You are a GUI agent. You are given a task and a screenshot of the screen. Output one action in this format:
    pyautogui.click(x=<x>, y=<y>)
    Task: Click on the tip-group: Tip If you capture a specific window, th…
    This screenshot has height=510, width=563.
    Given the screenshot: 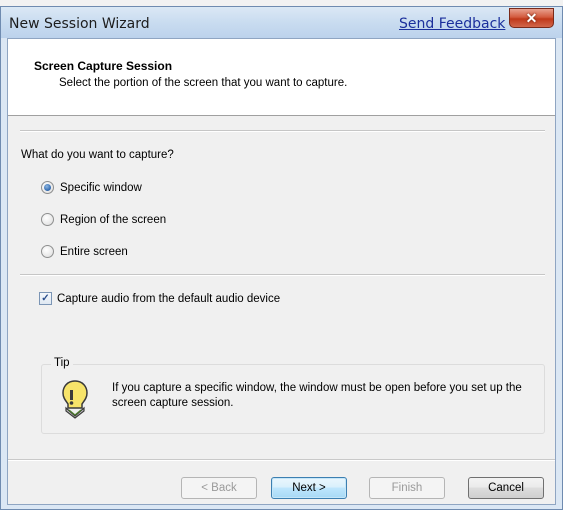 What is the action you would take?
    pyautogui.click(x=293, y=395)
    